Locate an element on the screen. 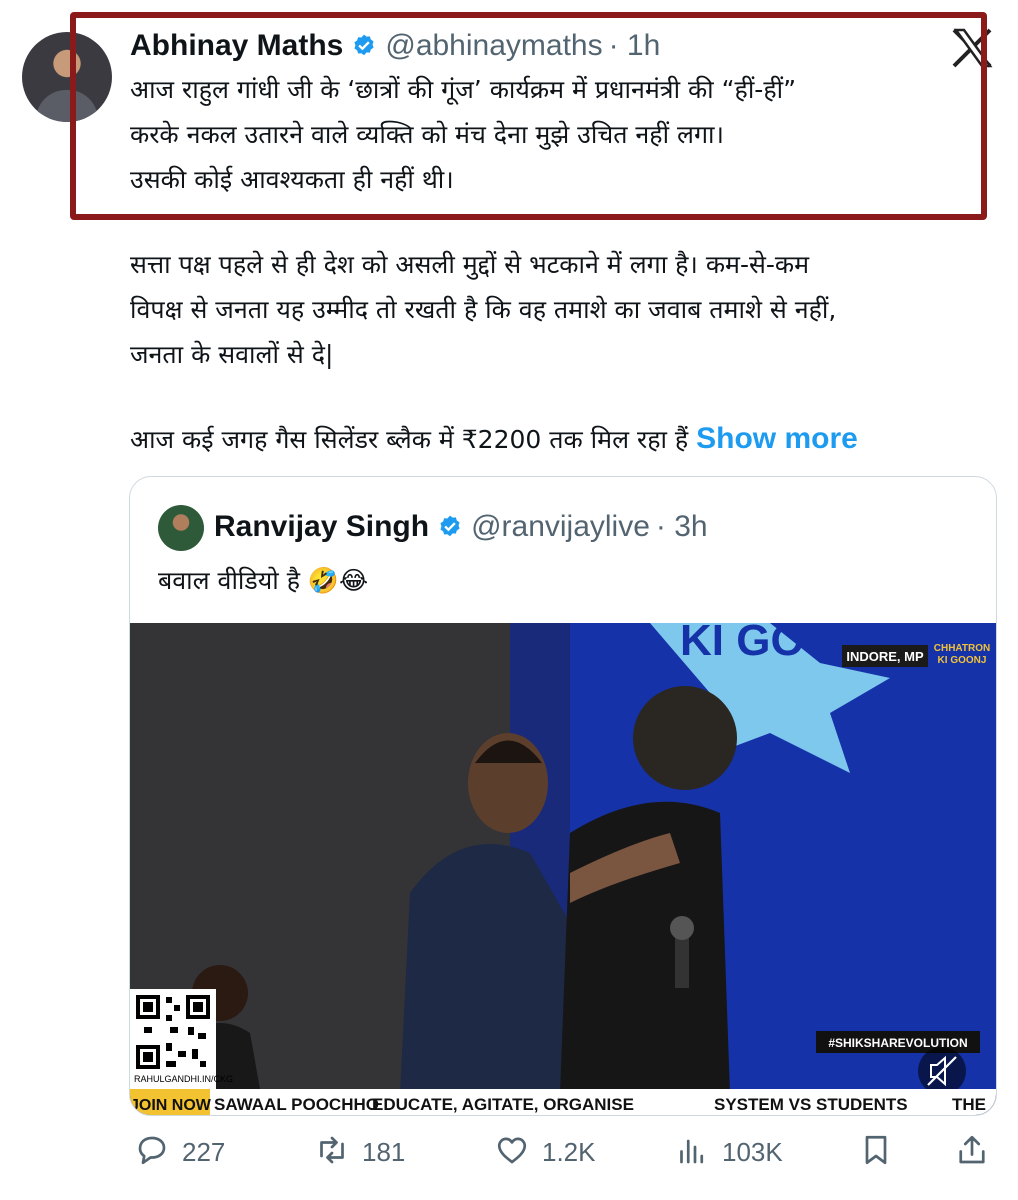 The width and height of the screenshot is (1018, 1200). quoted-tweet-time: · 3h is located at coordinates (682, 527).